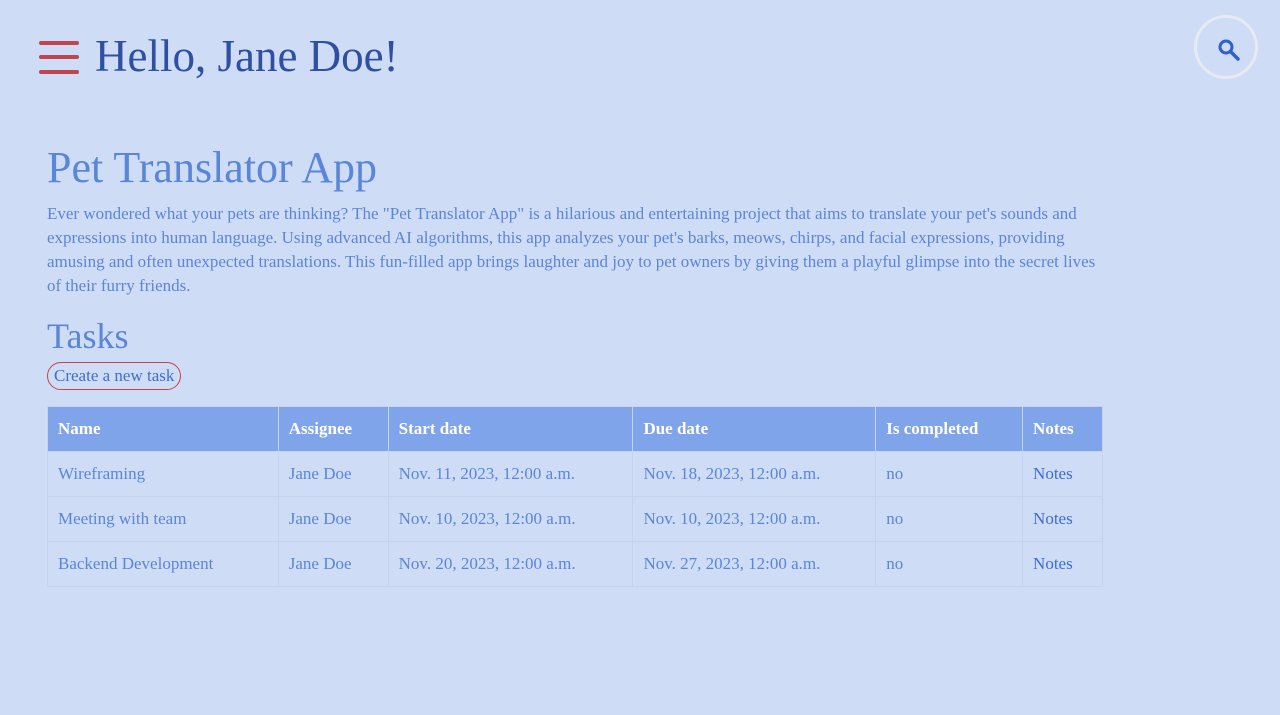  Describe the element at coordinates (88, 336) in the screenshot. I see `tasks-heading: Tasks` at that location.